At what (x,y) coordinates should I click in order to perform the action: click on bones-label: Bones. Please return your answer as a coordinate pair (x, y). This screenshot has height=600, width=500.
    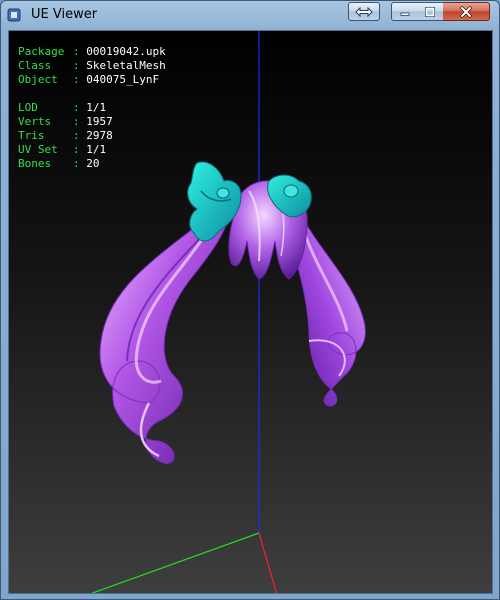
    Looking at the image, I should click on (35, 163).